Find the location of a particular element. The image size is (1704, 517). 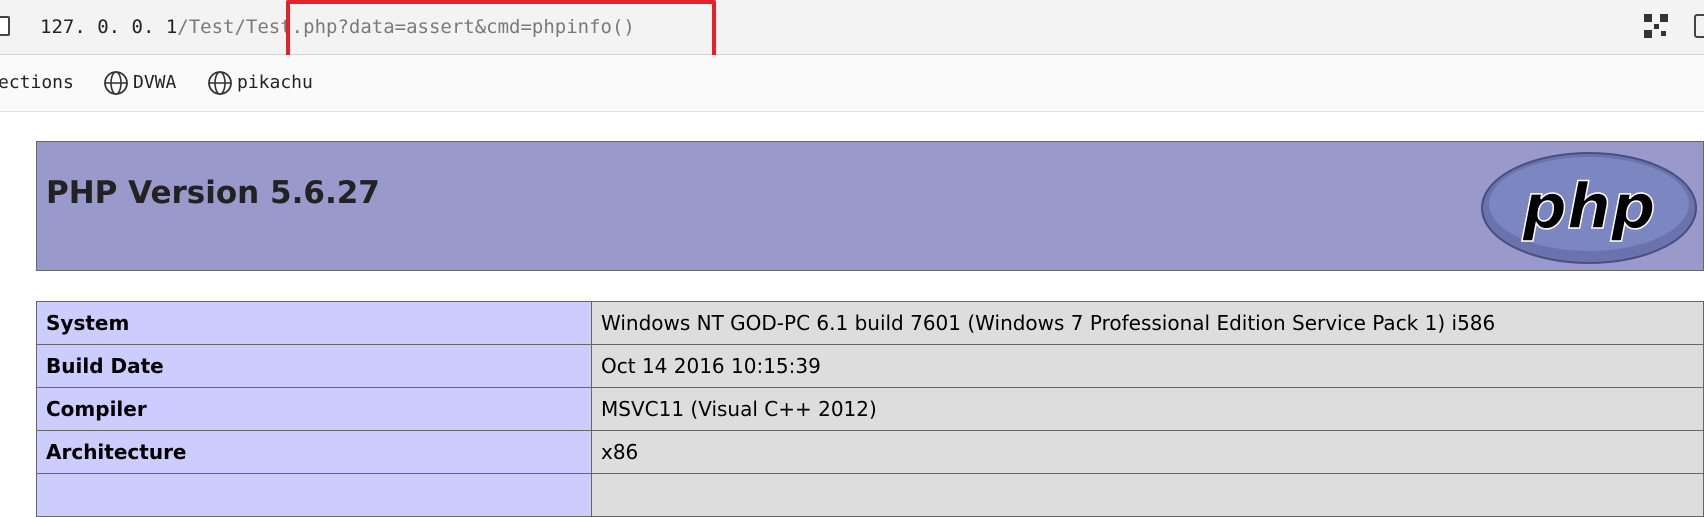

table-row: Architecture x86 is located at coordinates (870, 452).